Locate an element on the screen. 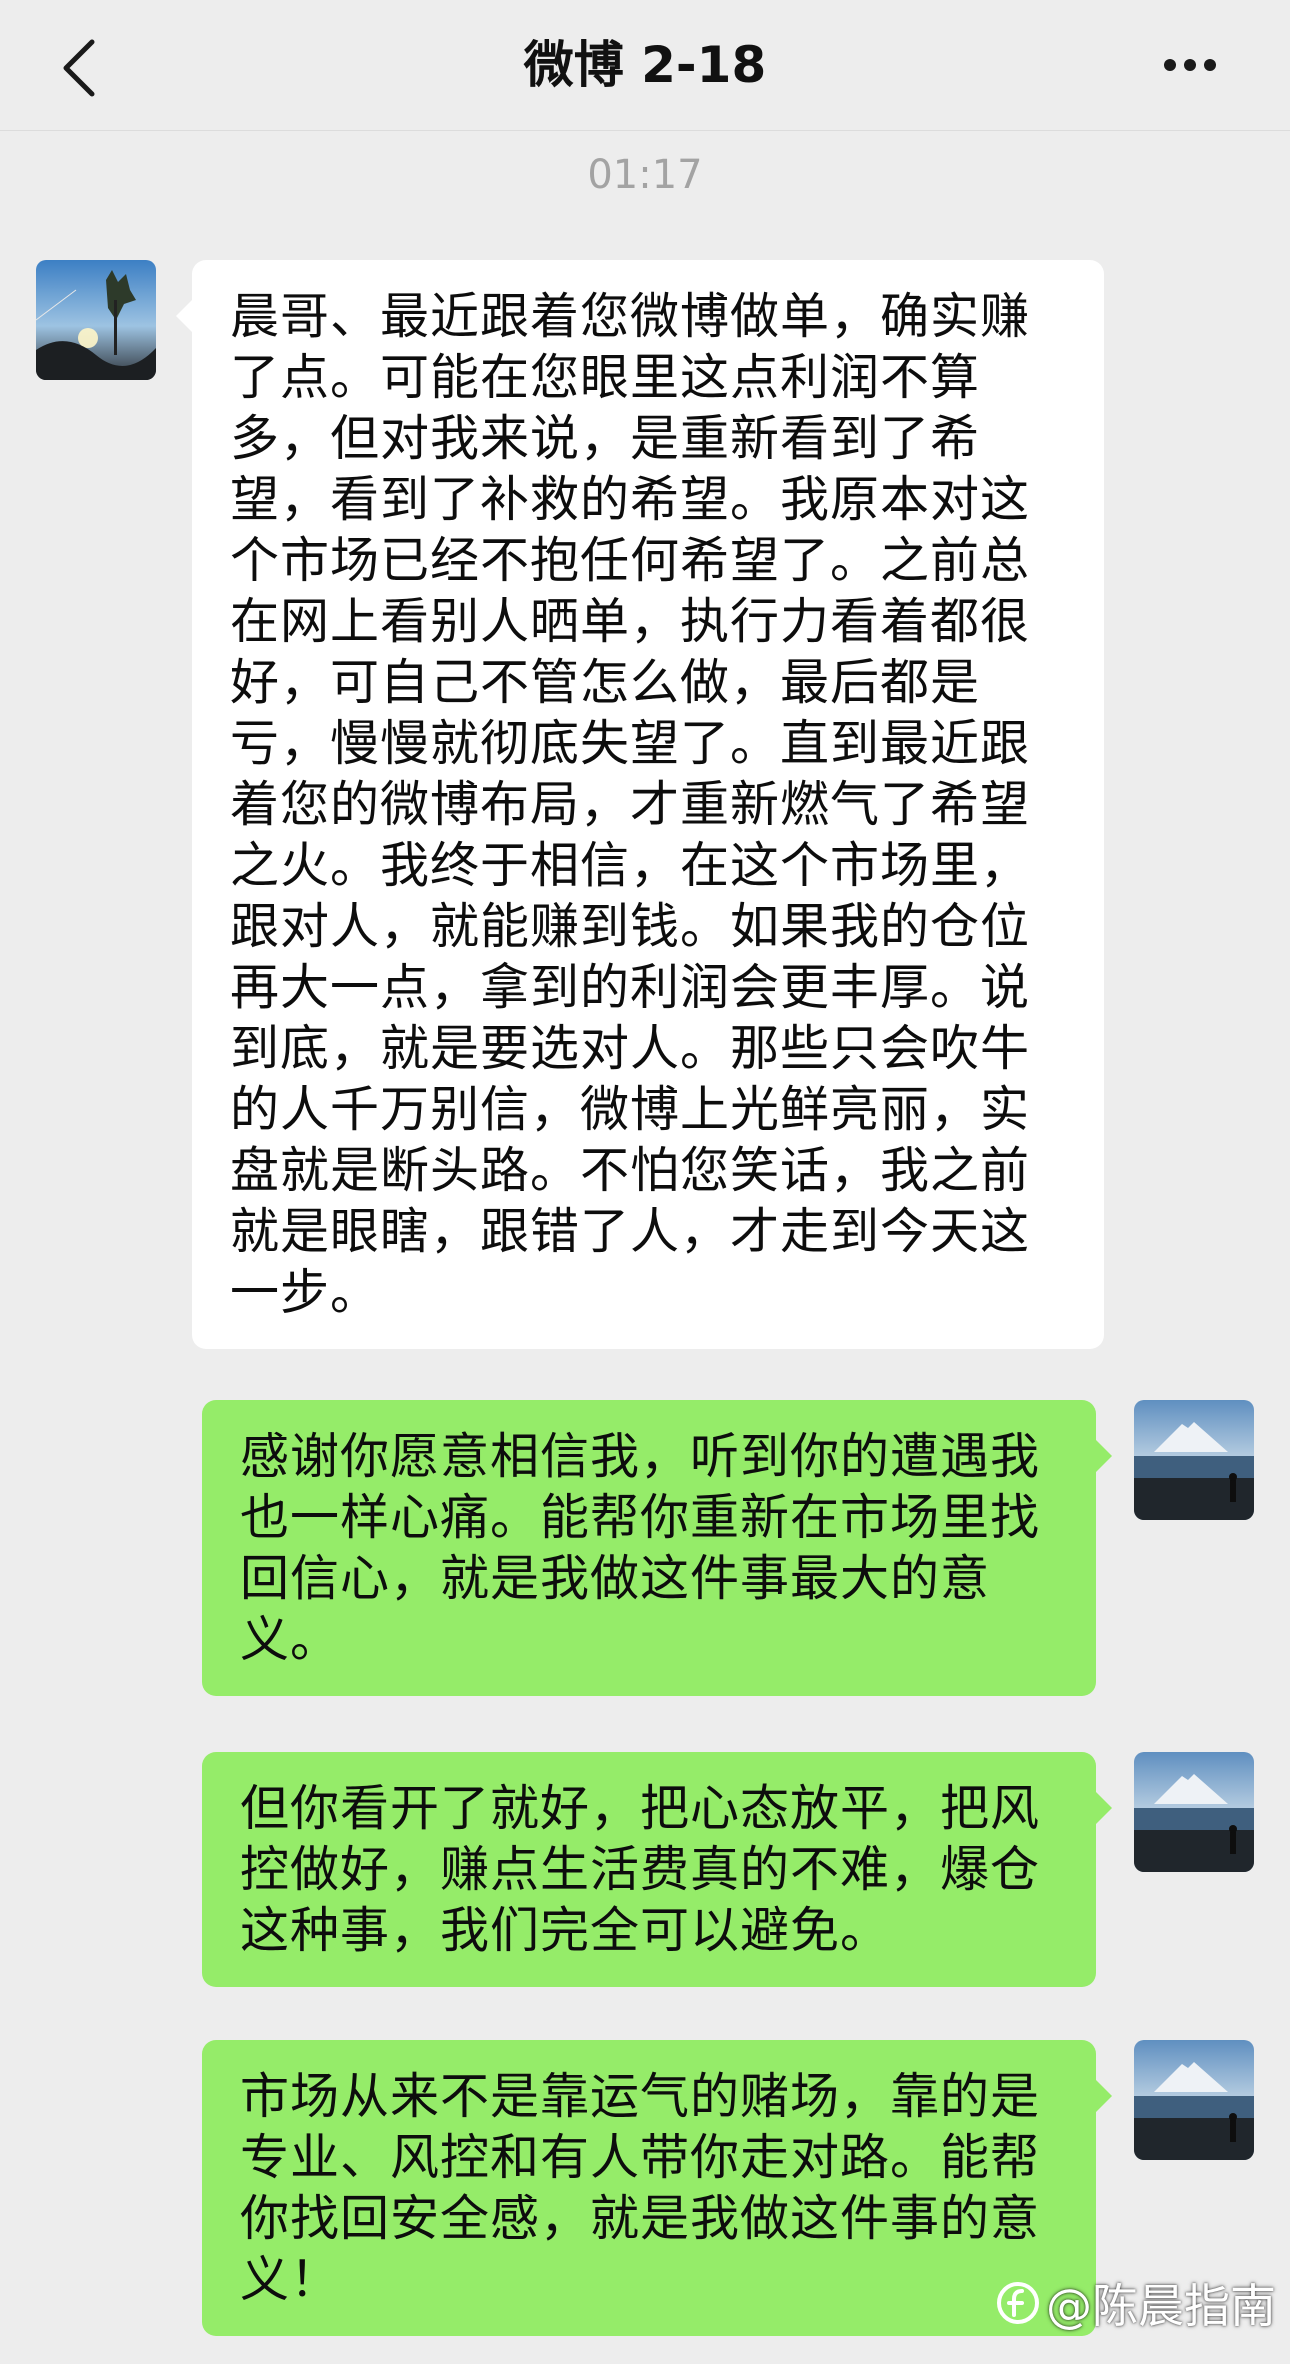  contact-avatar is located at coordinates (96, 320).